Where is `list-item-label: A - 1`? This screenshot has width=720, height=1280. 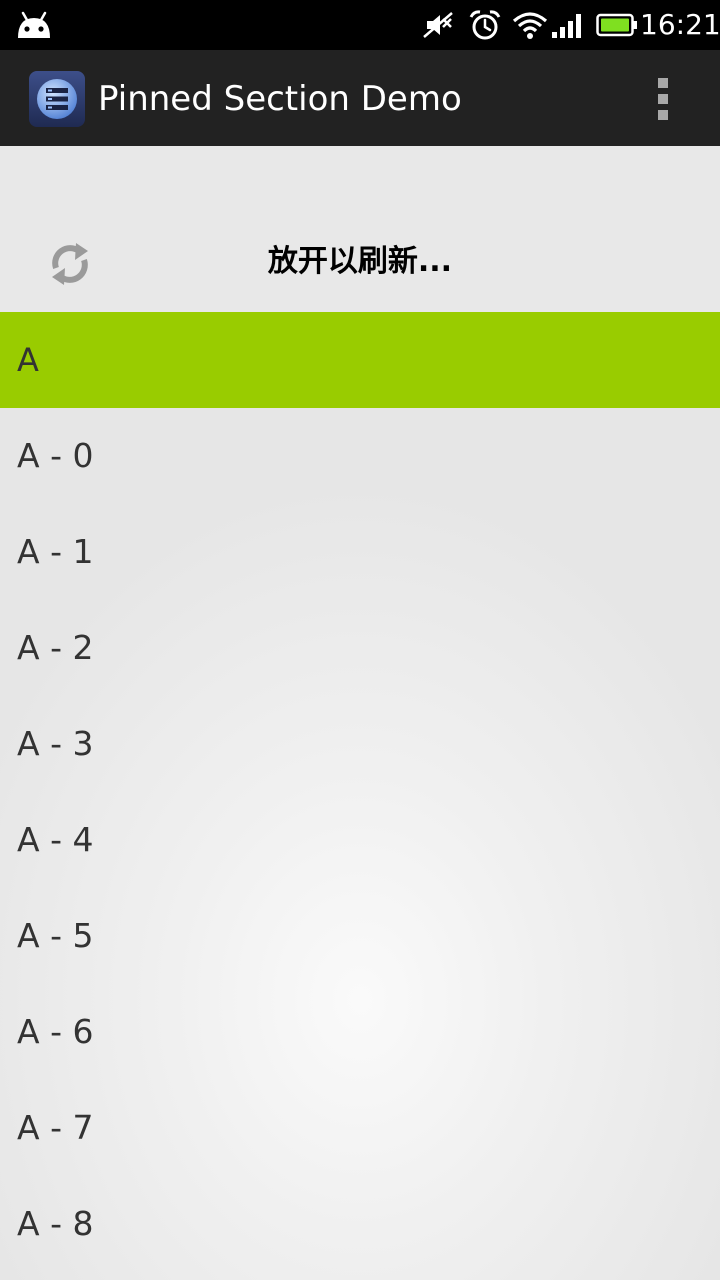
list-item-label: A - 1 is located at coordinates (55, 551).